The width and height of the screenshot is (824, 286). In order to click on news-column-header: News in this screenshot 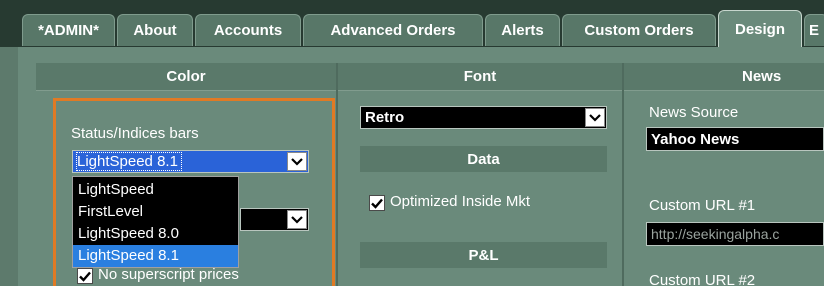, I will do `click(724, 77)`.